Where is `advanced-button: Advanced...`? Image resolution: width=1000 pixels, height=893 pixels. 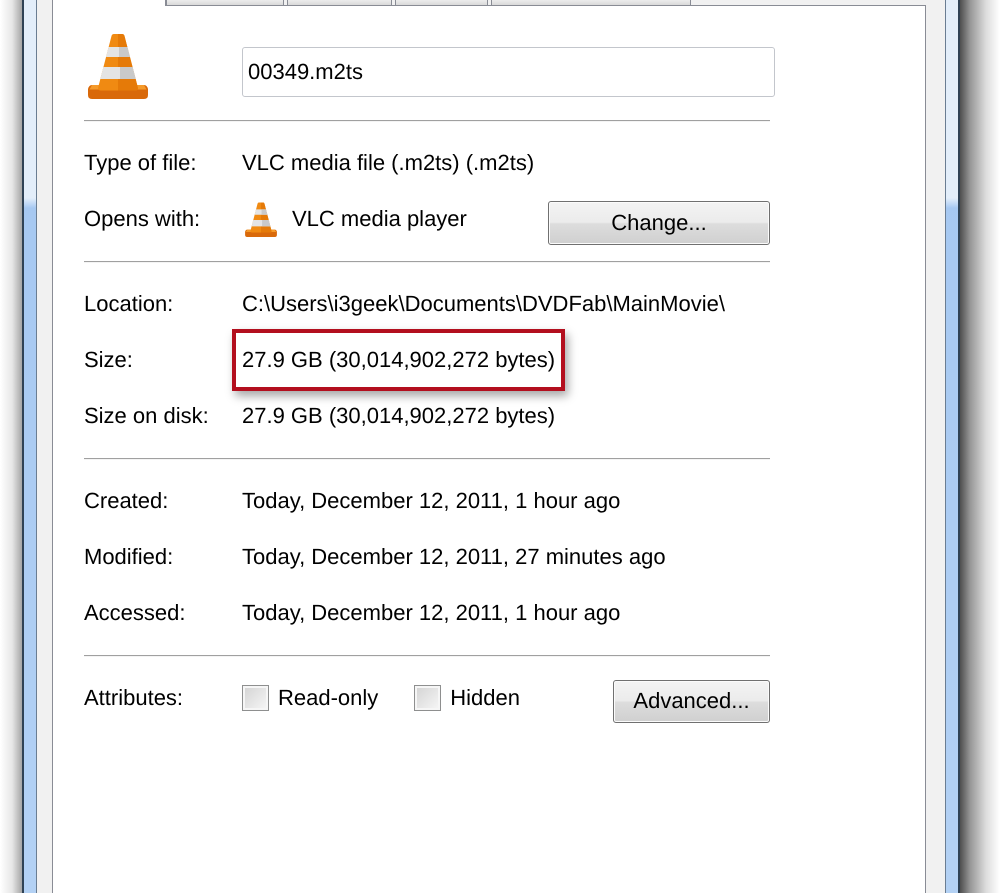 advanced-button: Advanced... is located at coordinates (691, 701).